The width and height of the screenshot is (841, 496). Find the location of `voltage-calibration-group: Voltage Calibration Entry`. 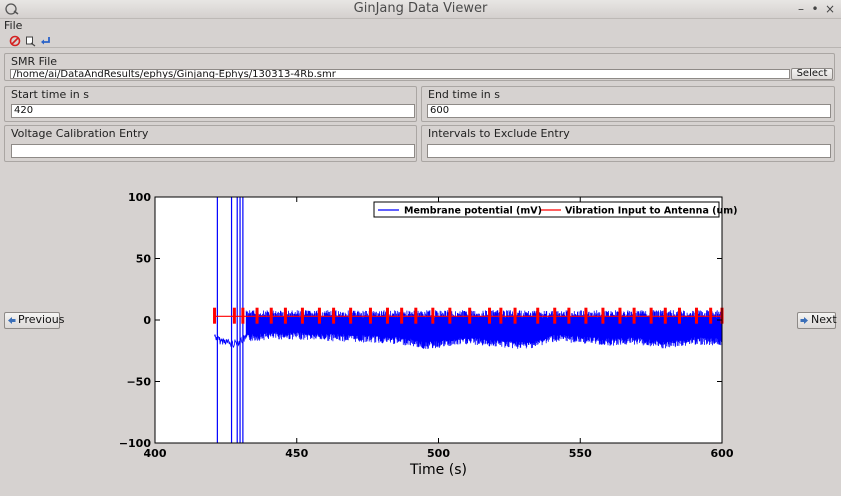

voltage-calibration-group: Voltage Calibration Entry is located at coordinates (210, 143).